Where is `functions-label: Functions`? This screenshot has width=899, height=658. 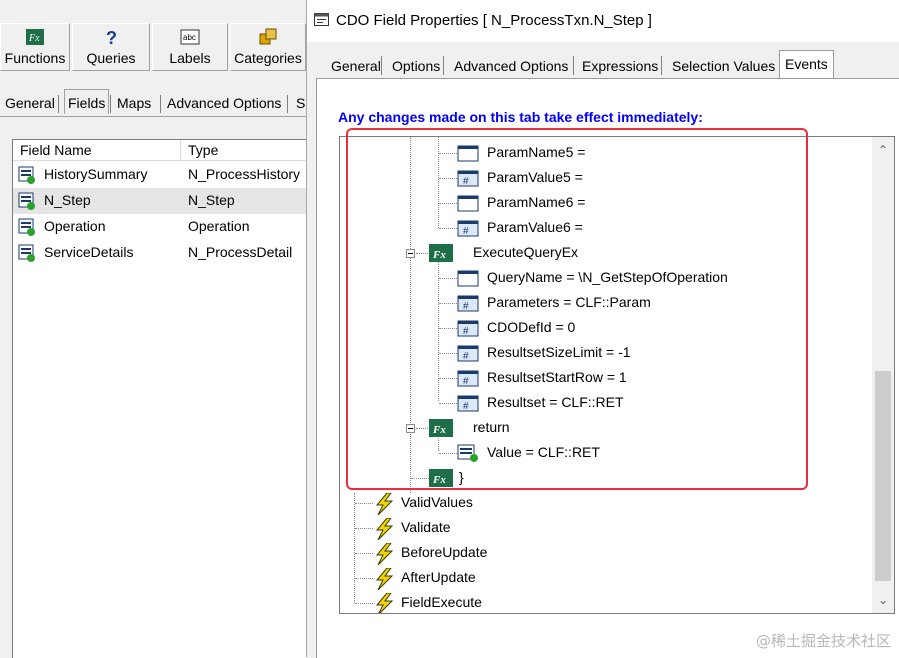
functions-label: Functions is located at coordinates (35, 58).